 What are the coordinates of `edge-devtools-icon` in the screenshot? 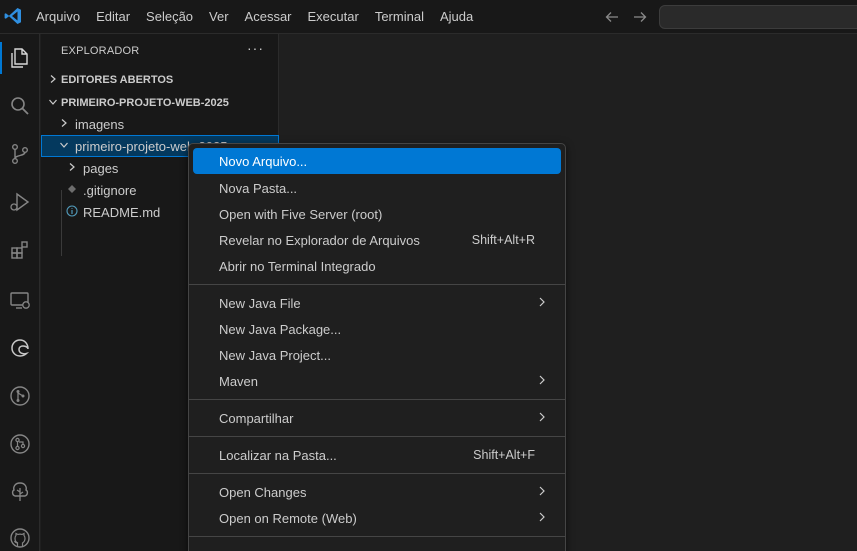 It's located at (20, 348).